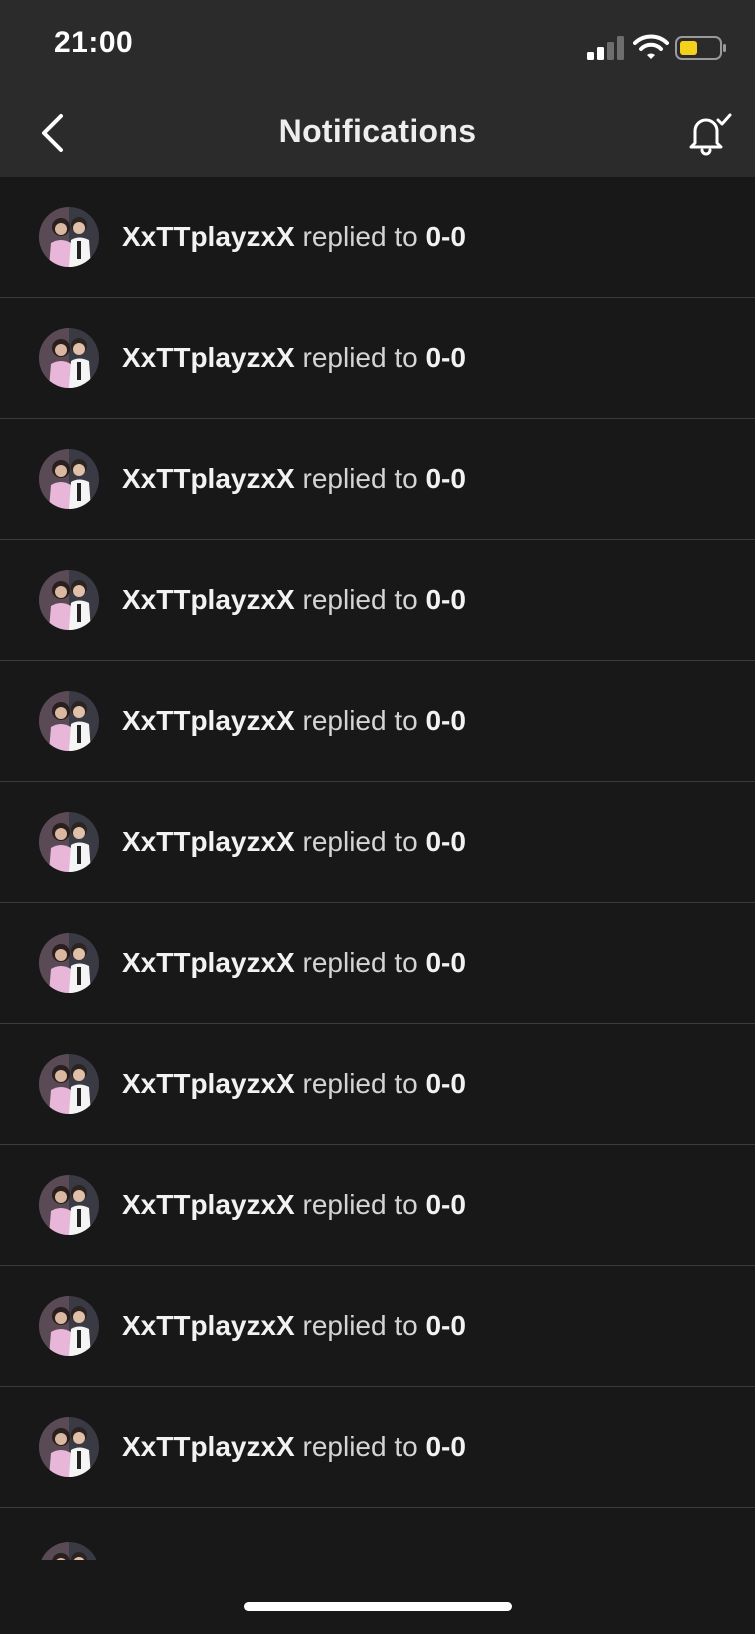  I want to click on wifi-icon, so click(651, 46).